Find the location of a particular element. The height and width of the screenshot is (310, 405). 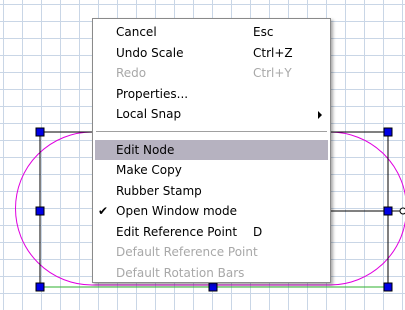

menu-item-default-rotation-bars: Default Rotation Bars is located at coordinates (211, 273).